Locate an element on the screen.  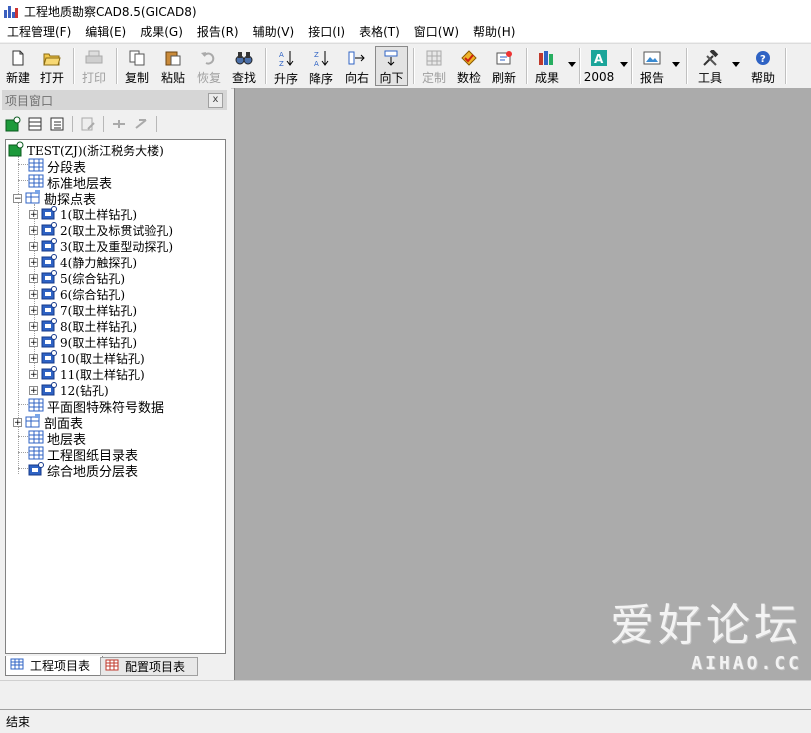
tree-hole-9: + 9(取土样钻孔) is located at coordinates (83, 342).